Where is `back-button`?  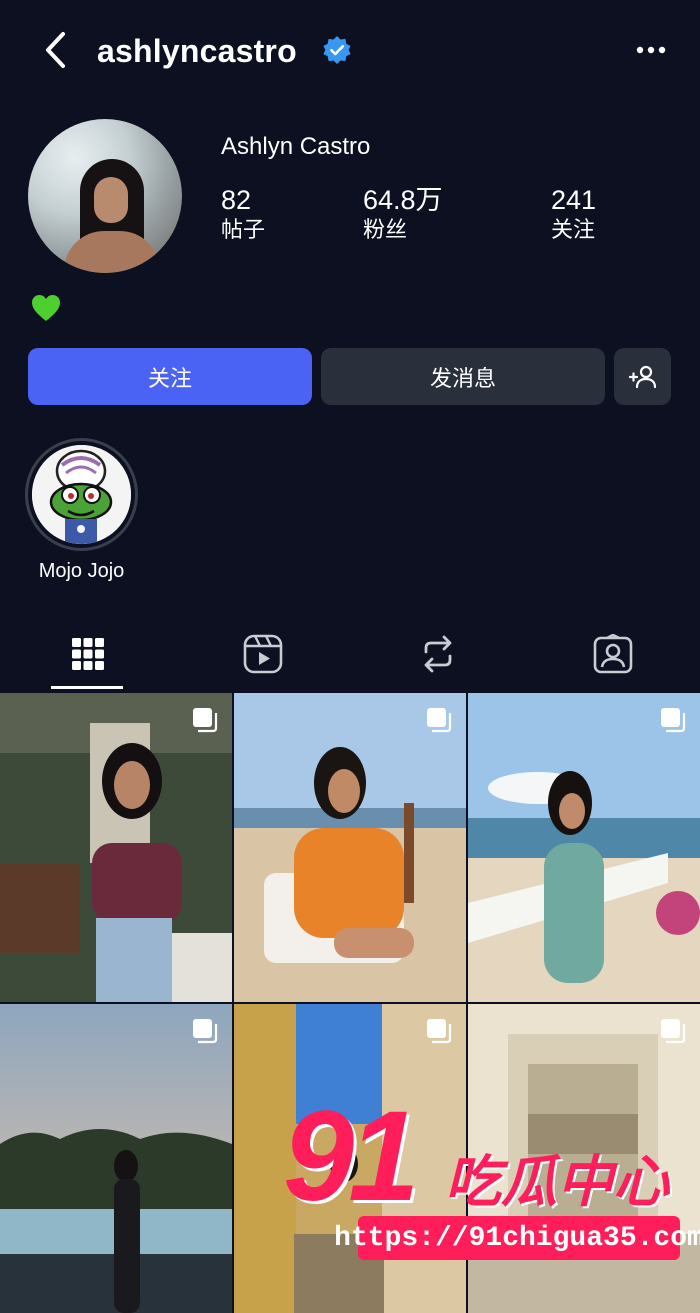 back-button is located at coordinates (56, 50).